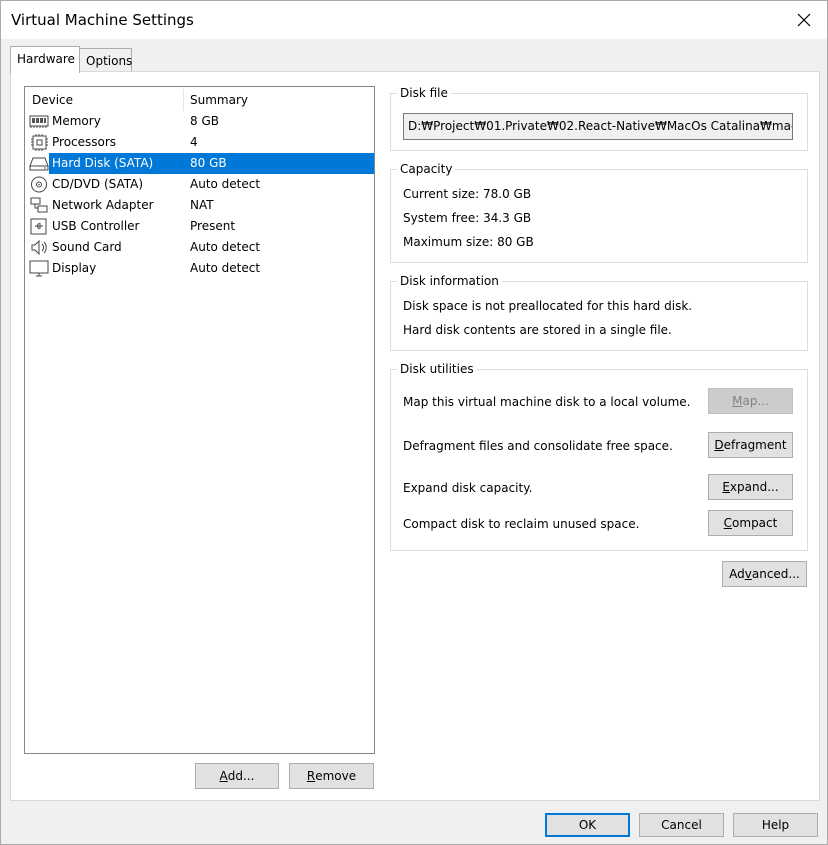  Describe the element at coordinates (199, 142) in the screenshot. I see `device-row-processors: Processors 4` at that location.